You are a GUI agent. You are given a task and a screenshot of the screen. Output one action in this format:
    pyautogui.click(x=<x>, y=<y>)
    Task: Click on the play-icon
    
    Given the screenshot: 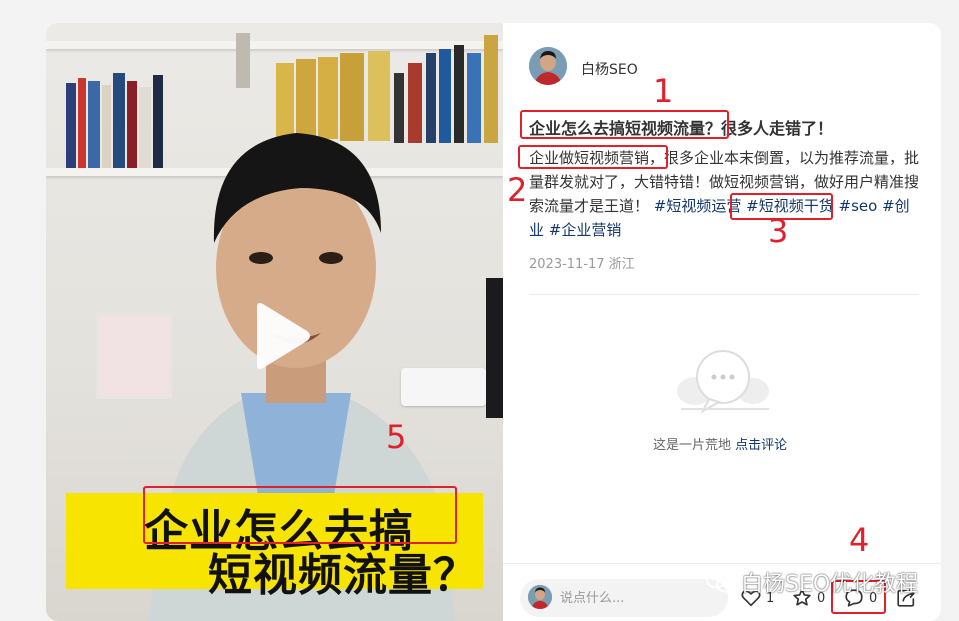 What is the action you would take?
    pyautogui.click(x=281, y=336)
    